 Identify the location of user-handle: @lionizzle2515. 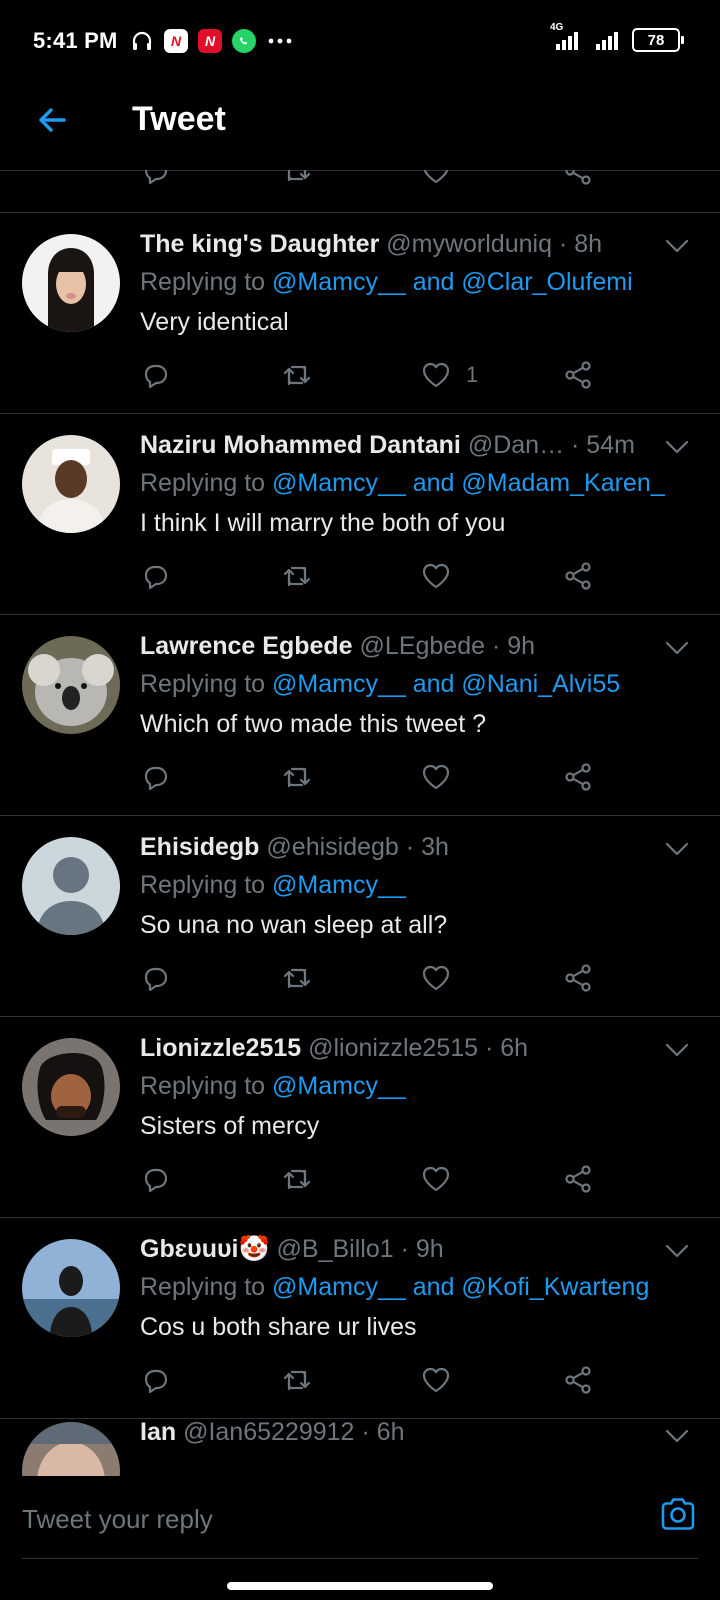
(393, 1048).